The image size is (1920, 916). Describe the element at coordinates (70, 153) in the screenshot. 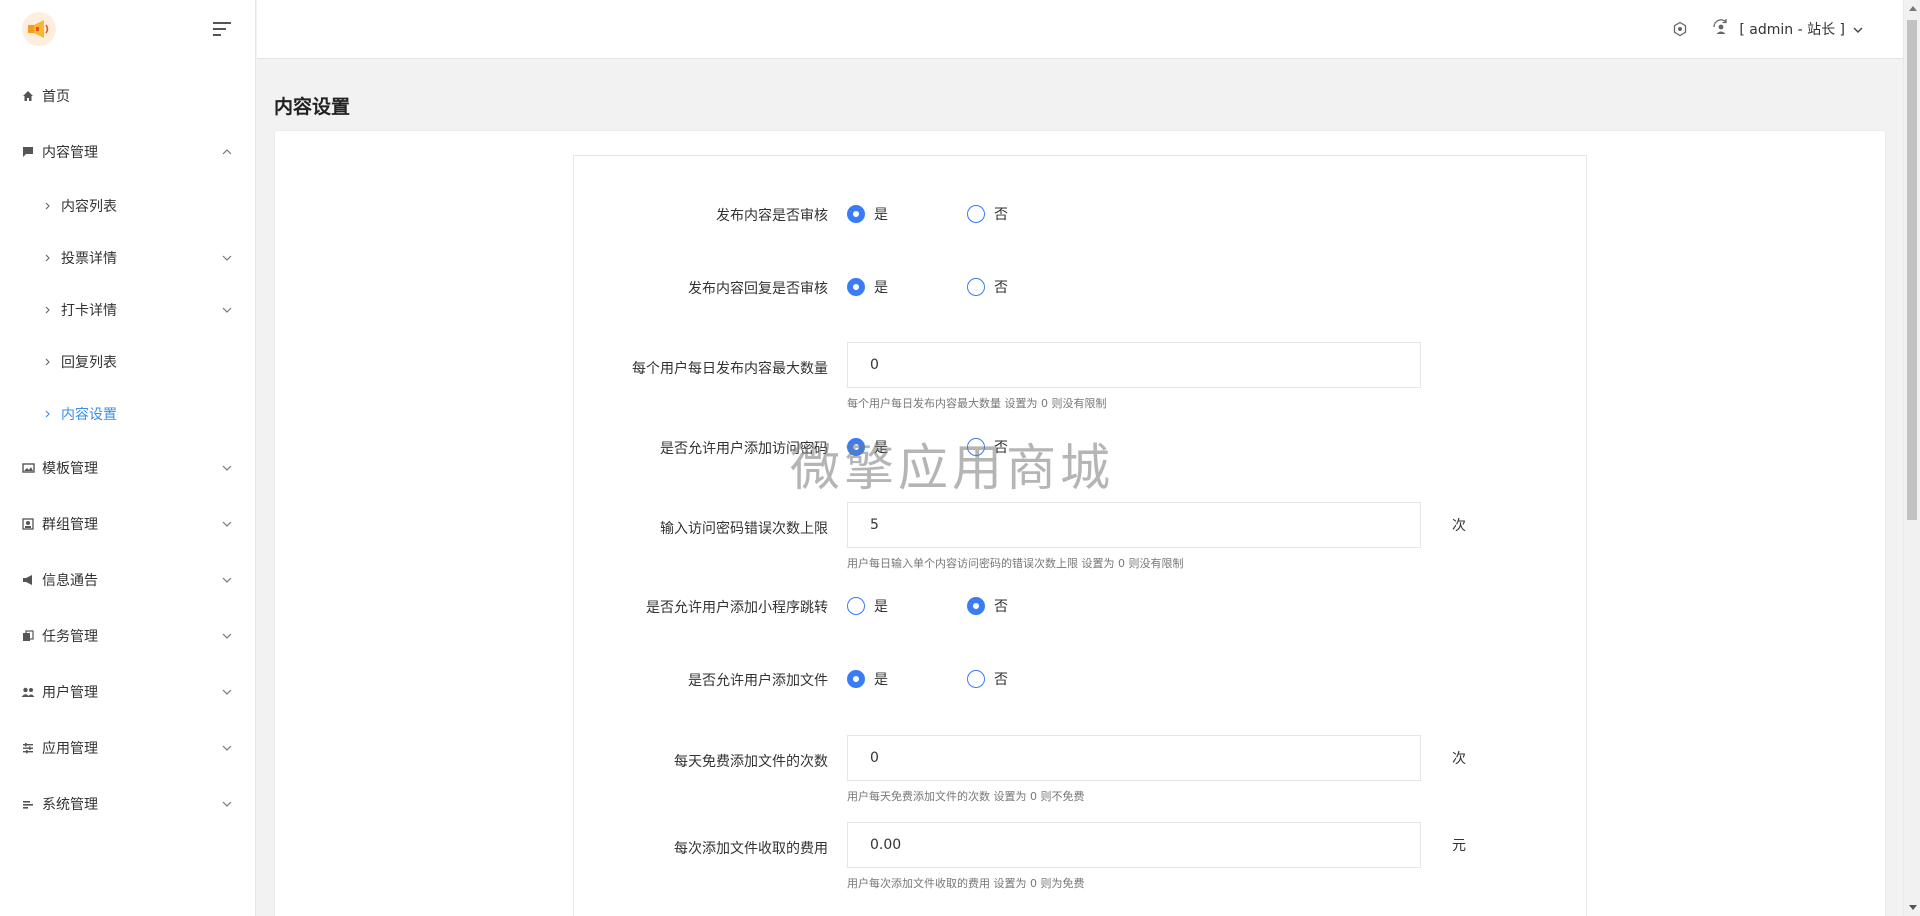

I see `sidebar-item-label: 内容管理` at that location.